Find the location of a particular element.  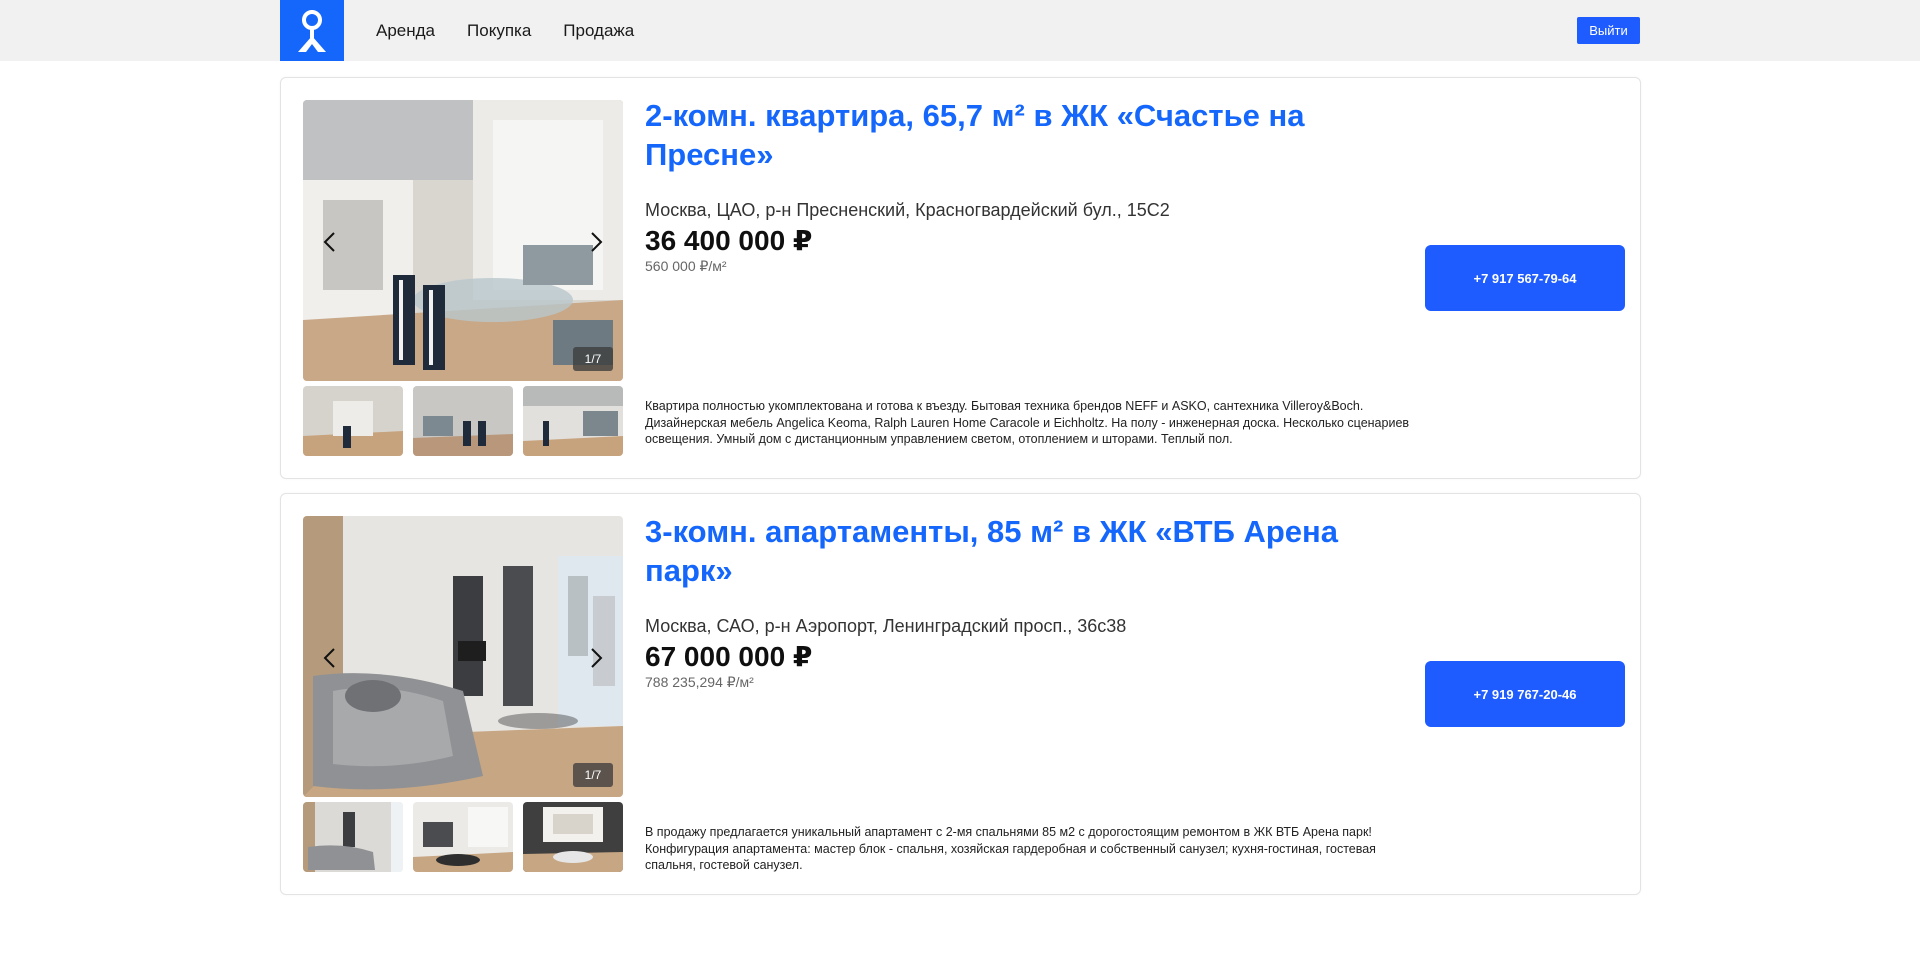

top-navigation-bar: Аренда Покупка Продажа Выйти is located at coordinates (960, 30).